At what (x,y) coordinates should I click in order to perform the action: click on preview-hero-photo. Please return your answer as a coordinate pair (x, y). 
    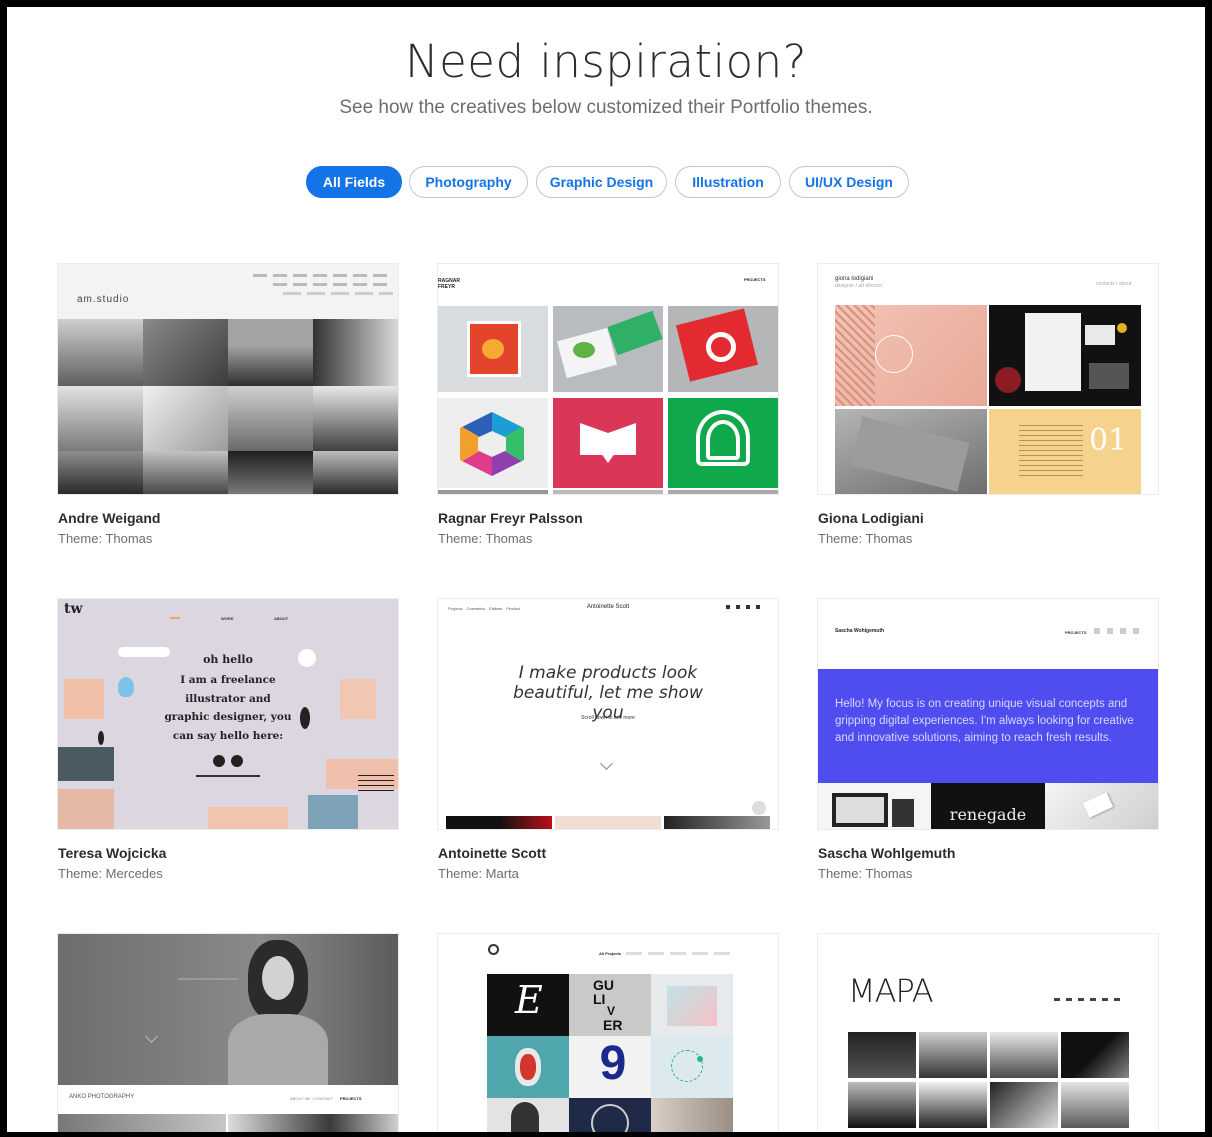
    Looking at the image, I should click on (228, 1009).